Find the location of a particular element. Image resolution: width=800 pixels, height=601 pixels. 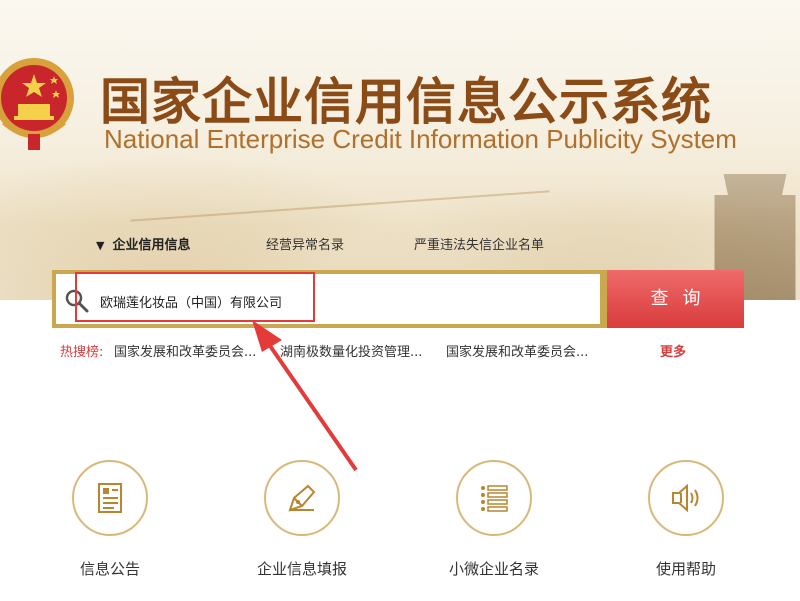

tab-label: 经营异常名录 is located at coordinates (305, 245).